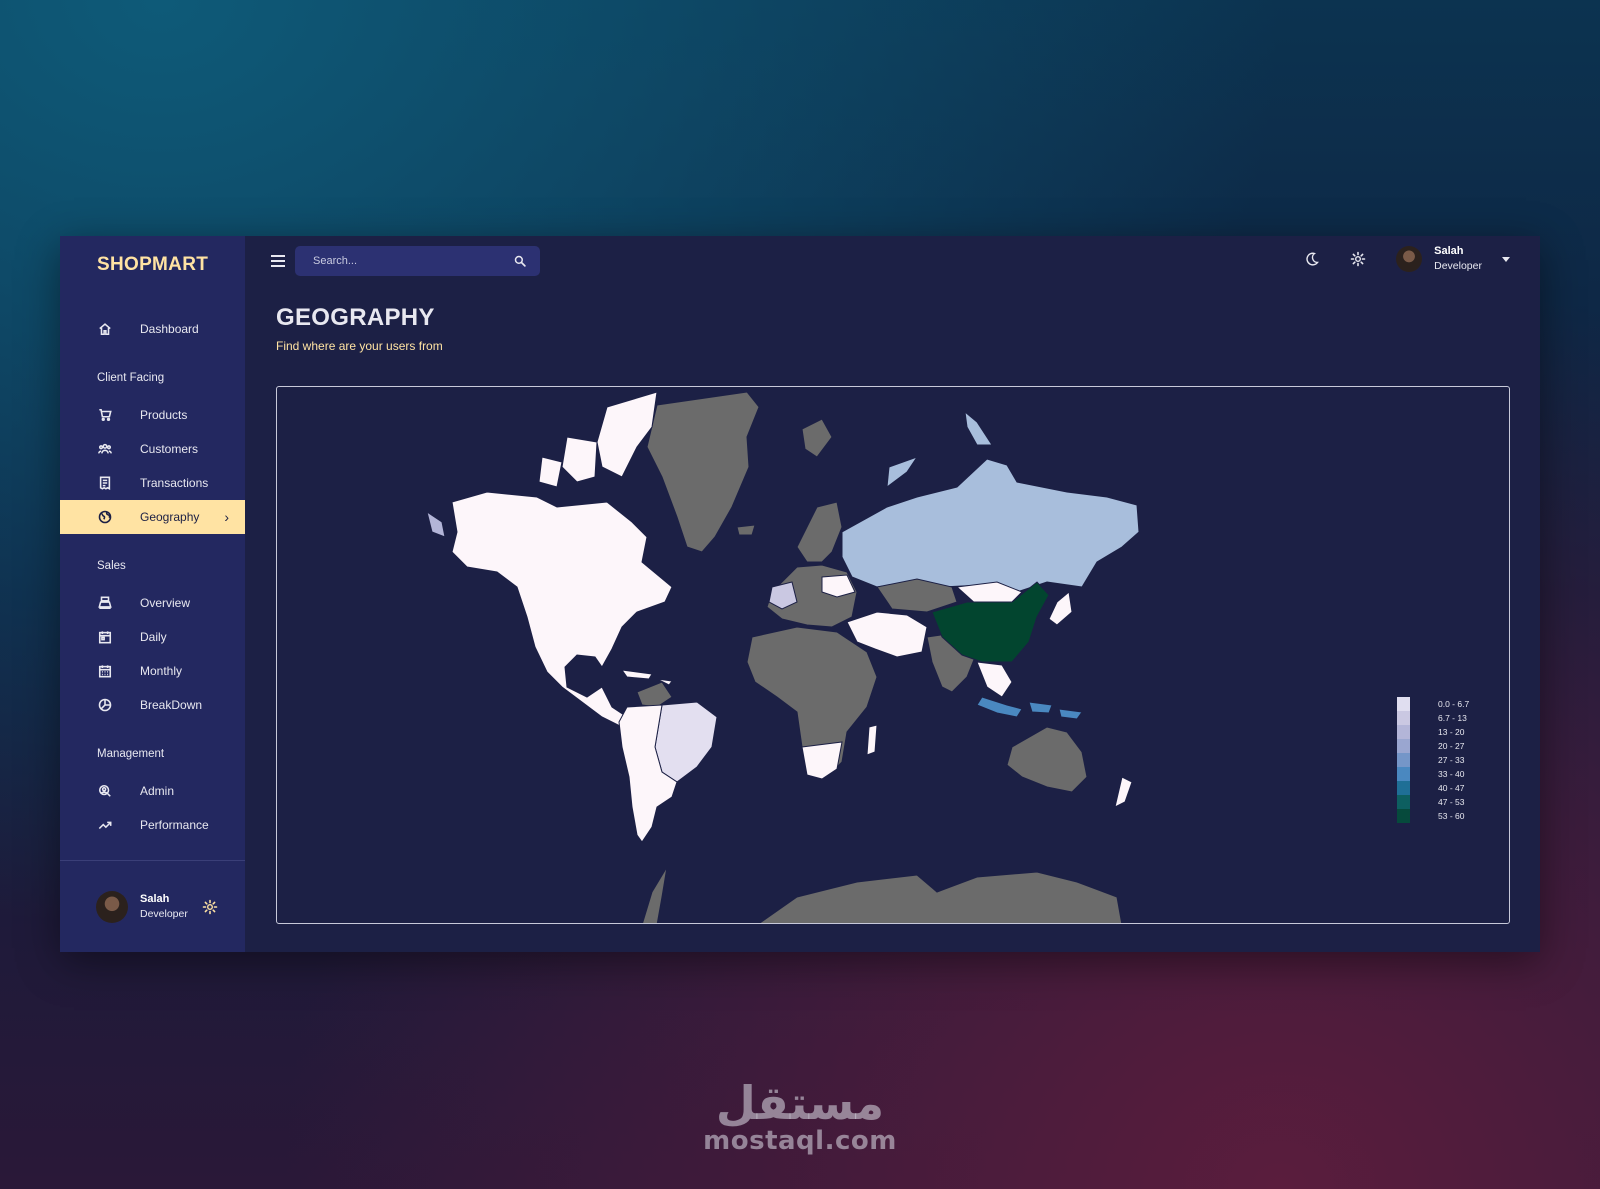 The image size is (1600, 1189). I want to click on sidebar-item-performance: Performance, so click(152, 825).